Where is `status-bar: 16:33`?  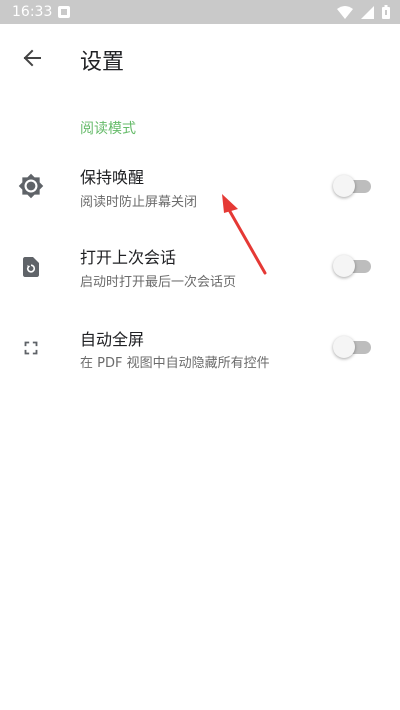 status-bar: 16:33 is located at coordinates (200, 12).